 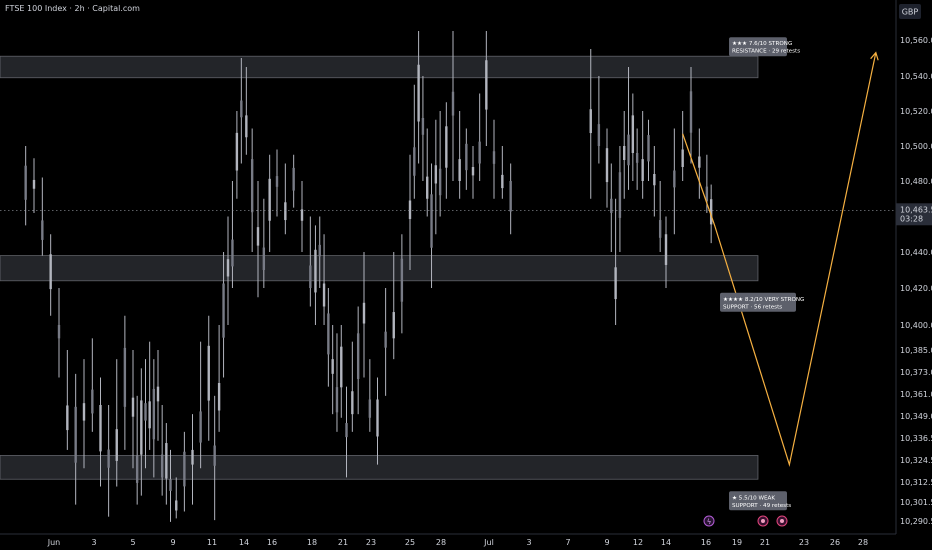 I want to click on zone-rating-text: ★★★ 7.6/10 STRONG, so click(x=762, y=43).